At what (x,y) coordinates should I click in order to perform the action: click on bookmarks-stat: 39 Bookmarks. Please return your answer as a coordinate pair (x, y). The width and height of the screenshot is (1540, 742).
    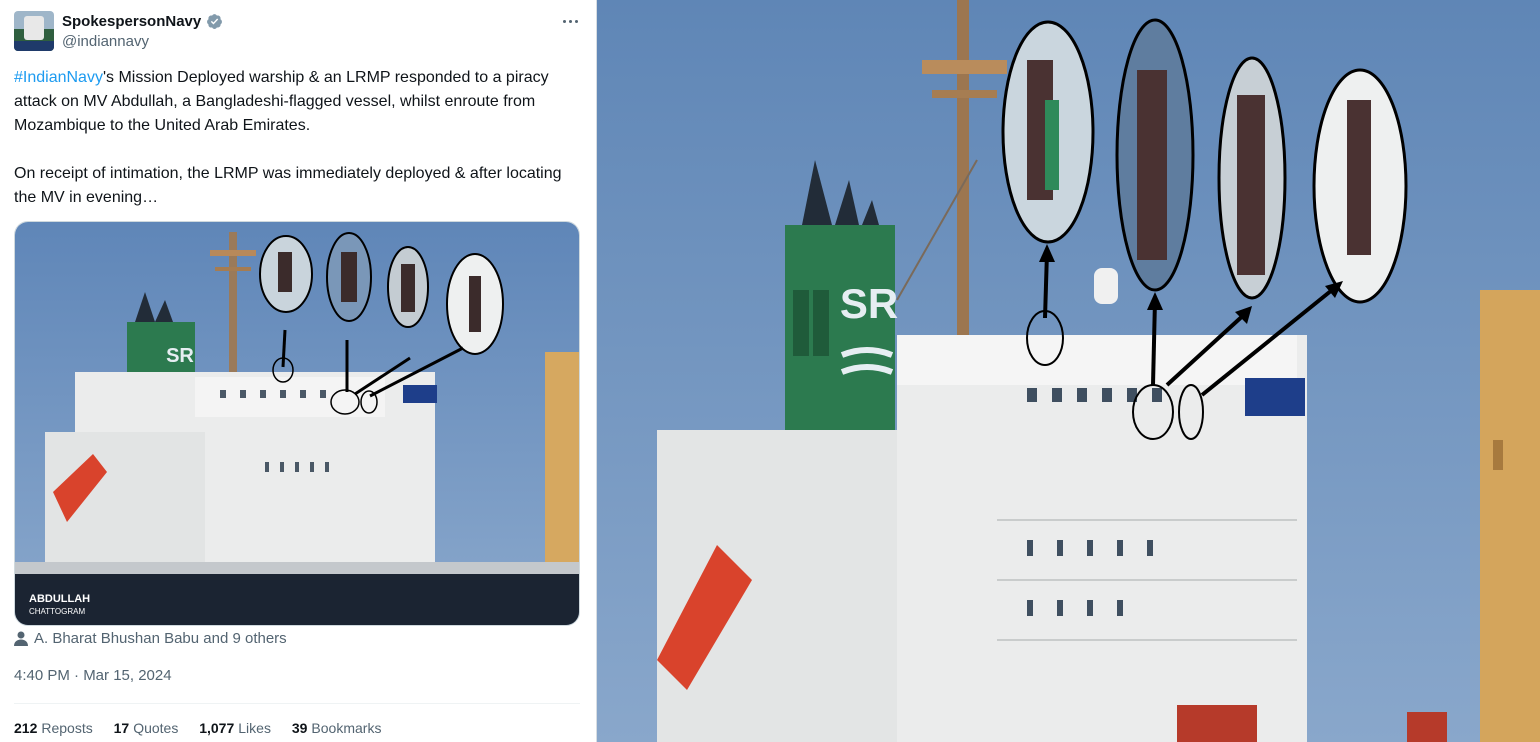
    Looking at the image, I should click on (337, 728).